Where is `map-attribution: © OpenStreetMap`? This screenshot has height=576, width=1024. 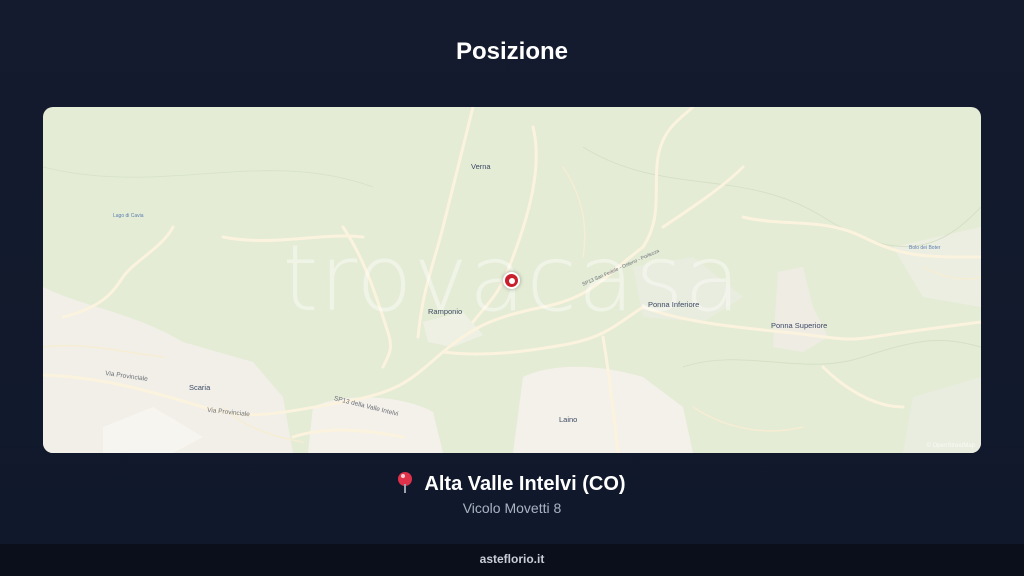
map-attribution: © OpenStreetMap is located at coordinates (950, 446).